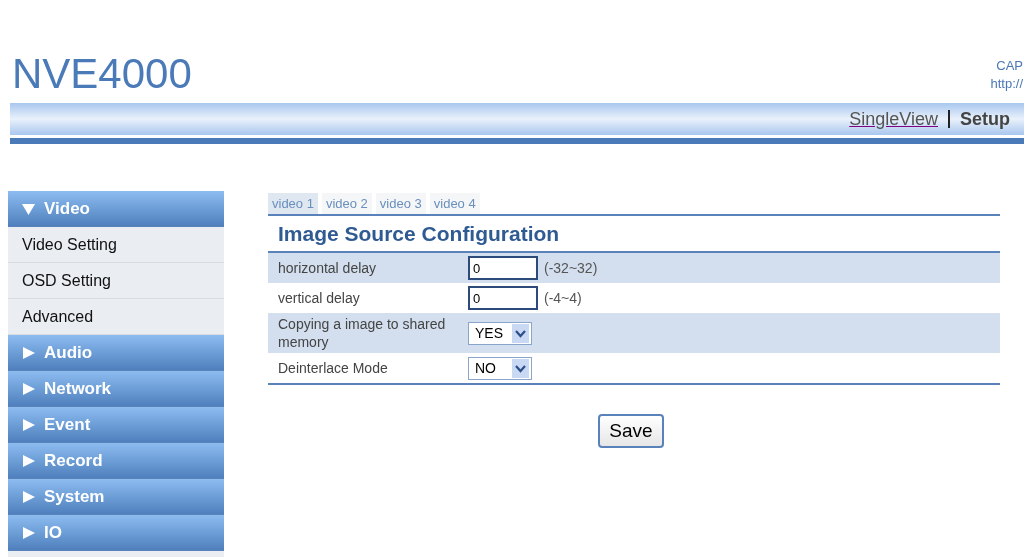 The image size is (1025, 559). Describe the element at coordinates (116, 209) in the screenshot. I see `sidebar-section: Video` at that location.